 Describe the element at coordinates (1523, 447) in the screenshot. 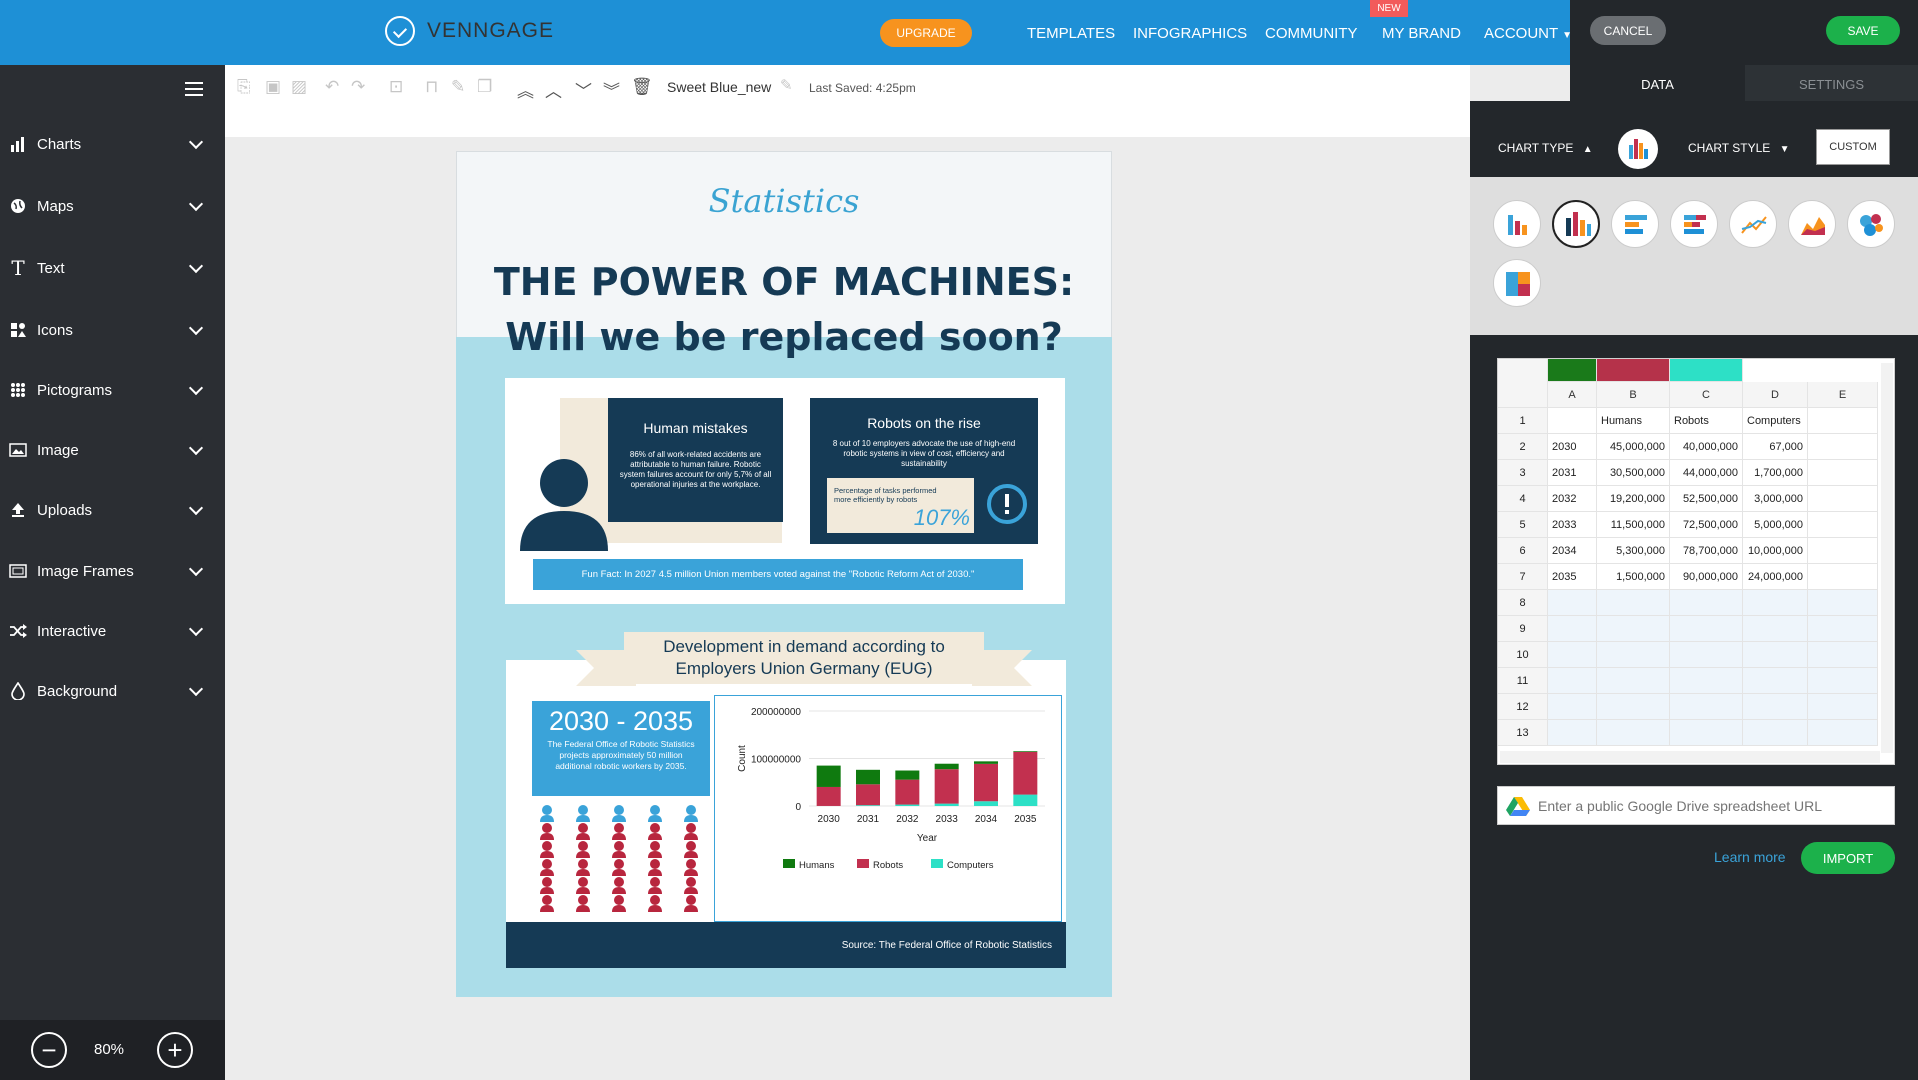

I see `row-number: 2` at that location.